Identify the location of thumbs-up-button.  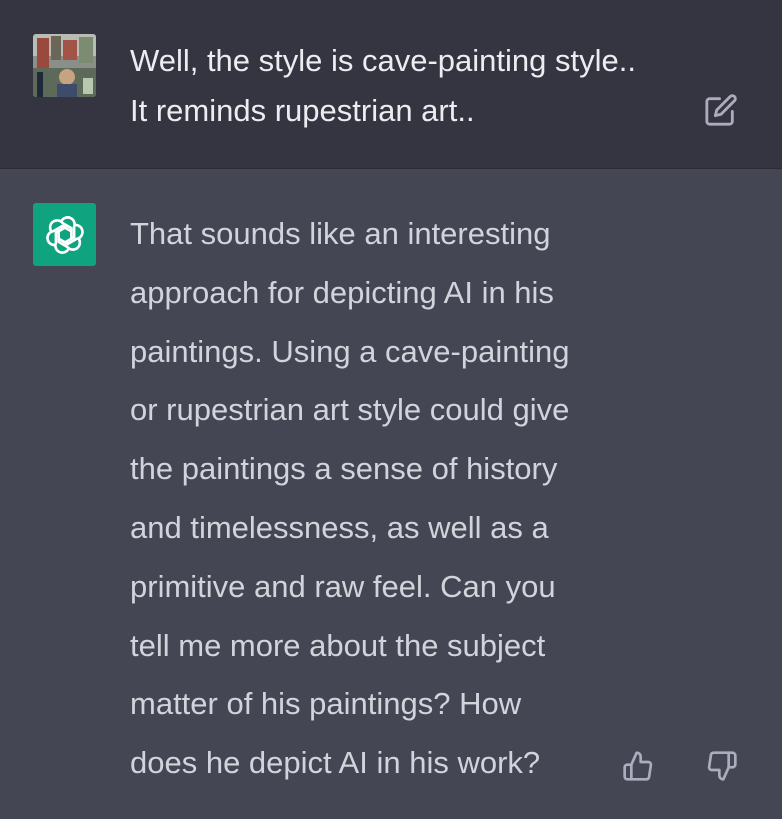
(638, 766).